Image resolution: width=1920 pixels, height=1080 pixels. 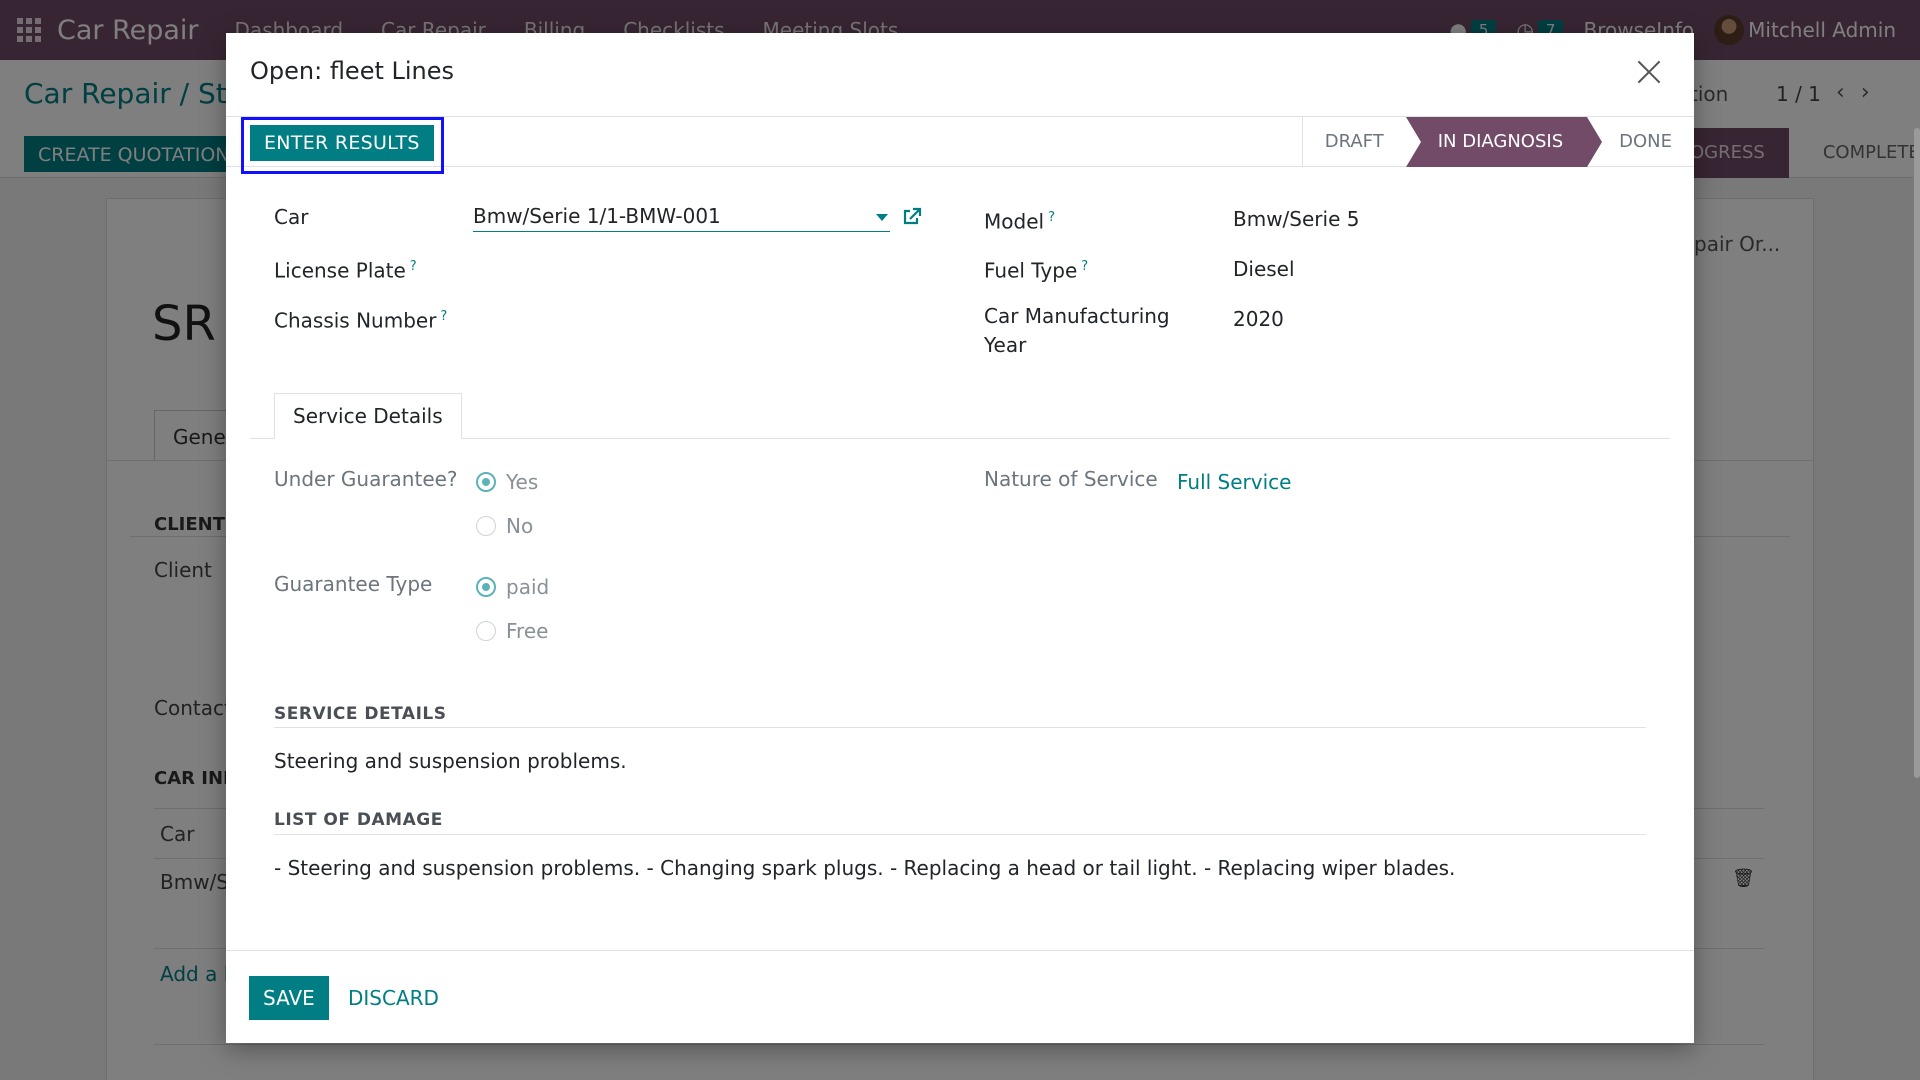 I want to click on guarantee-no-label: No, so click(x=520, y=526).